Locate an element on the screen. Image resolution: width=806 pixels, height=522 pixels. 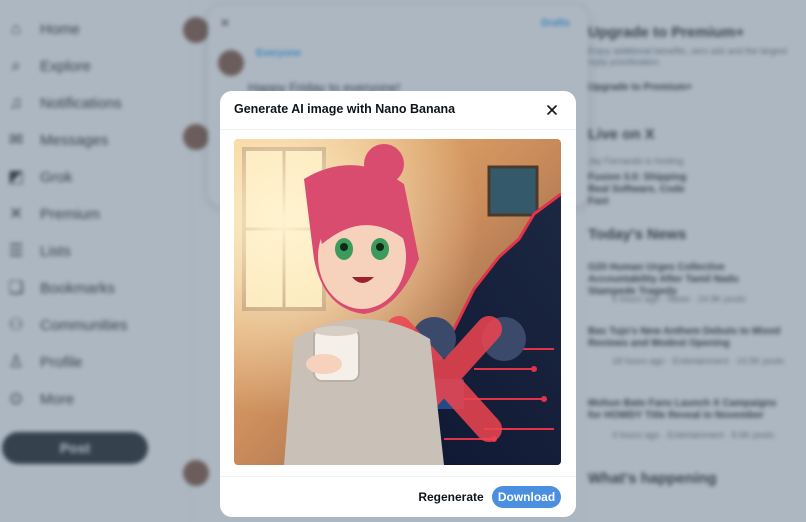
dialog-title: Generate AI image with Nano Banana is located at coordinates (345, 109).